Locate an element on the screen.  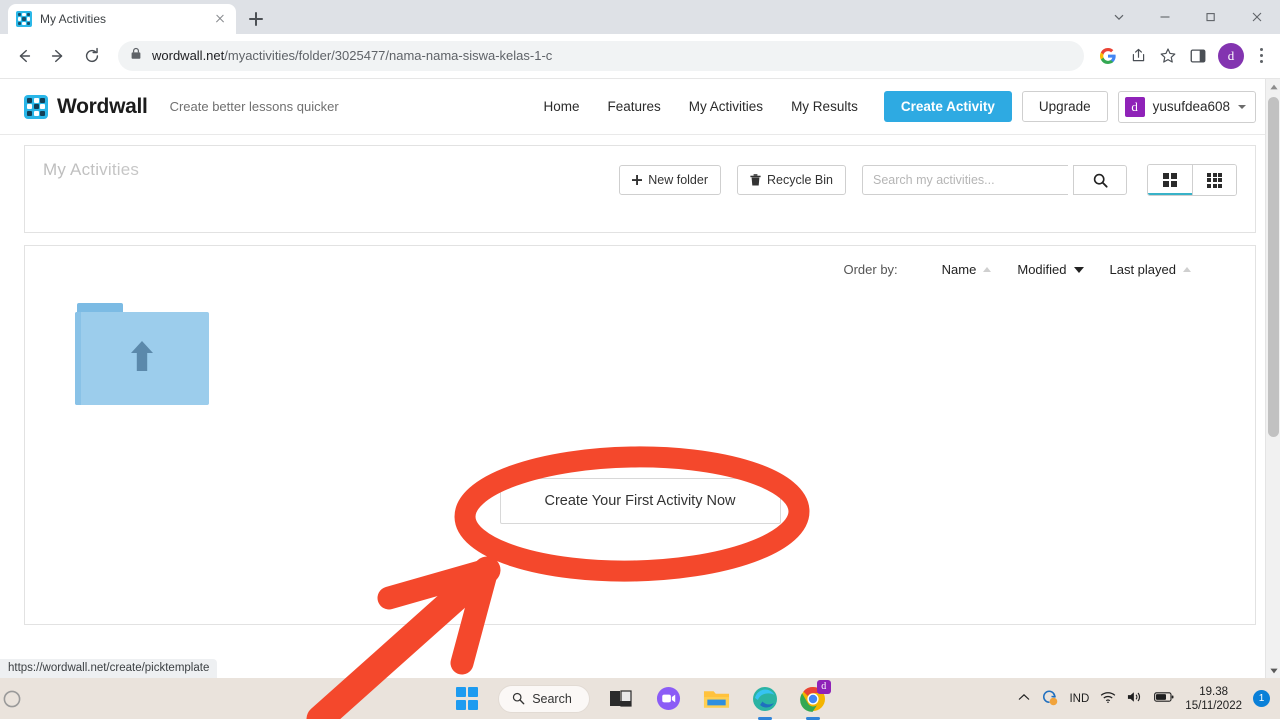
lock-icon is located at coordinates (136, 56).